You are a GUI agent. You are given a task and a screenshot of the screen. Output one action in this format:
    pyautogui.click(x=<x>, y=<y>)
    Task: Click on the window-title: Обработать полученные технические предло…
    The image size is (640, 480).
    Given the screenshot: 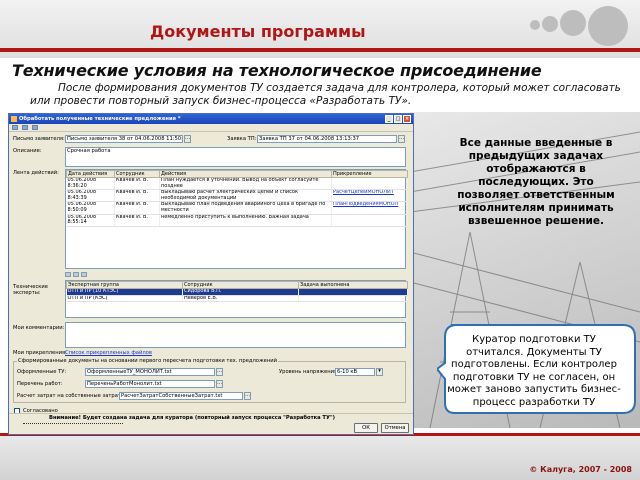 What is the action you would take?
    pyautogui.click(x=100, y=119)
    